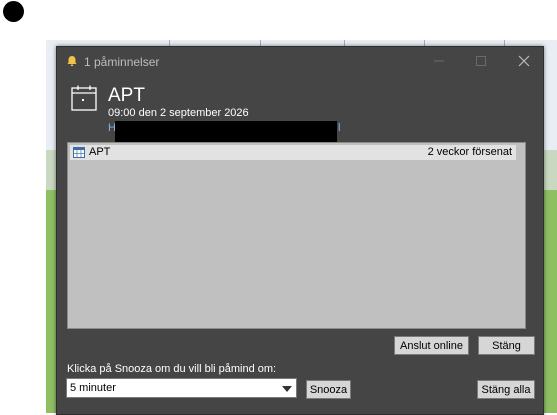 This screenshot has height=415, width=557. Describe the element at coordinates (178, 113) in the screenshot. I see `reminder-datetime: 09:00 den 2 september 2026` at that location.